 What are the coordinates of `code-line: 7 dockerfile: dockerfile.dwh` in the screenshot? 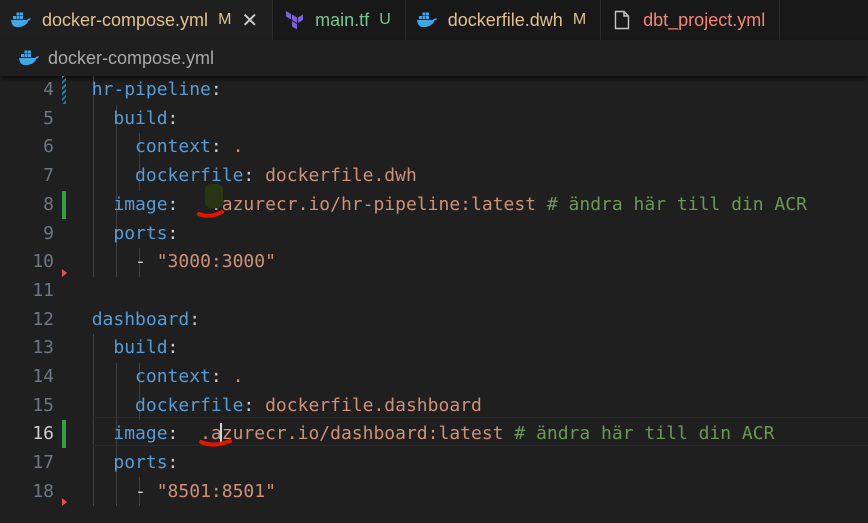 It's located at (434, 176).